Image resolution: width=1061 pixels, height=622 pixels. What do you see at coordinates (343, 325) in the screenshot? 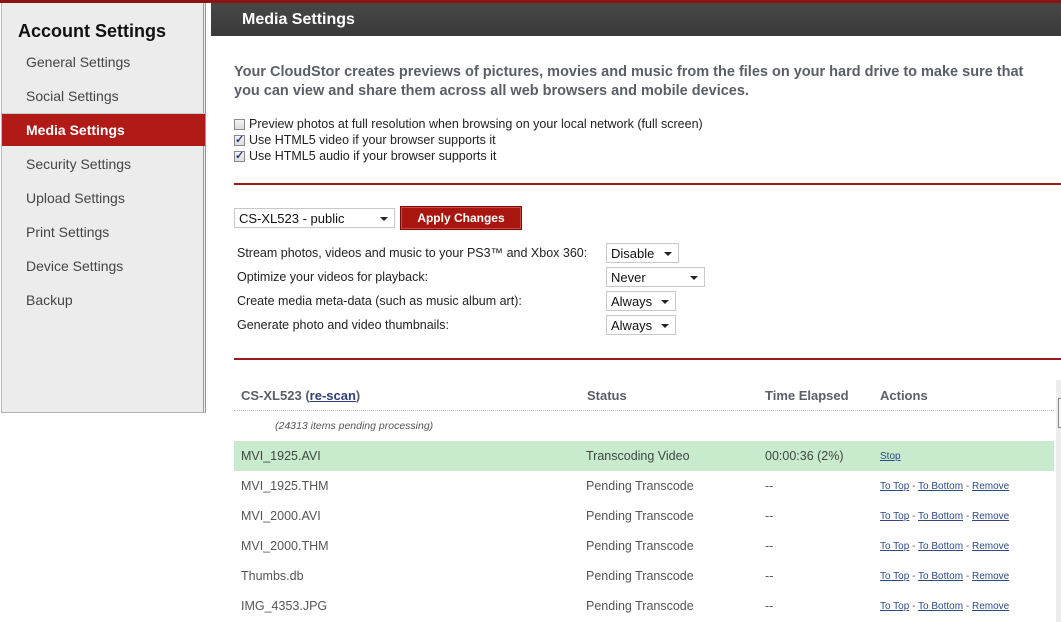
I see `option-label-thumbnails: Generate photo and video thumbnails:` at bounding box center [343, 325].